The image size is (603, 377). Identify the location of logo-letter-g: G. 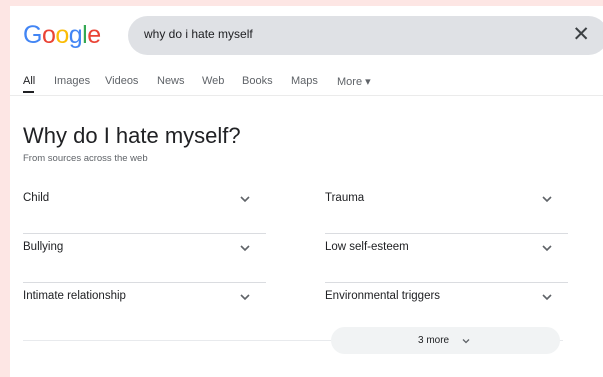
(32, 35).